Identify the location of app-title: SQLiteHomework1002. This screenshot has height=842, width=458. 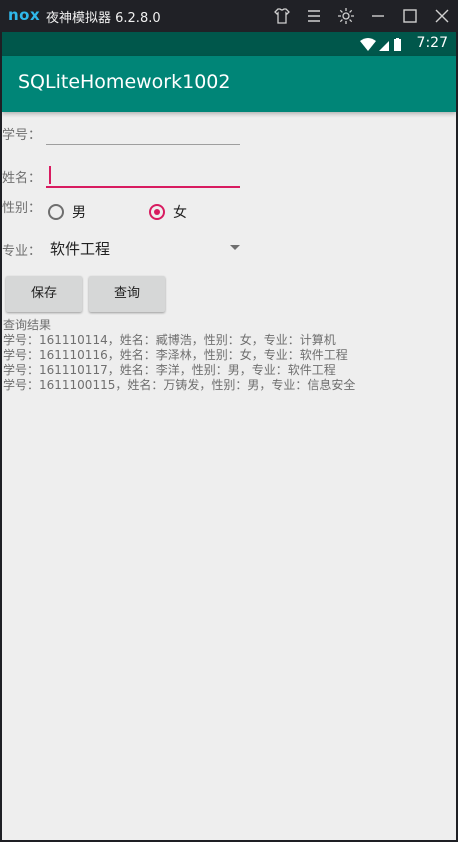
(124, 82).